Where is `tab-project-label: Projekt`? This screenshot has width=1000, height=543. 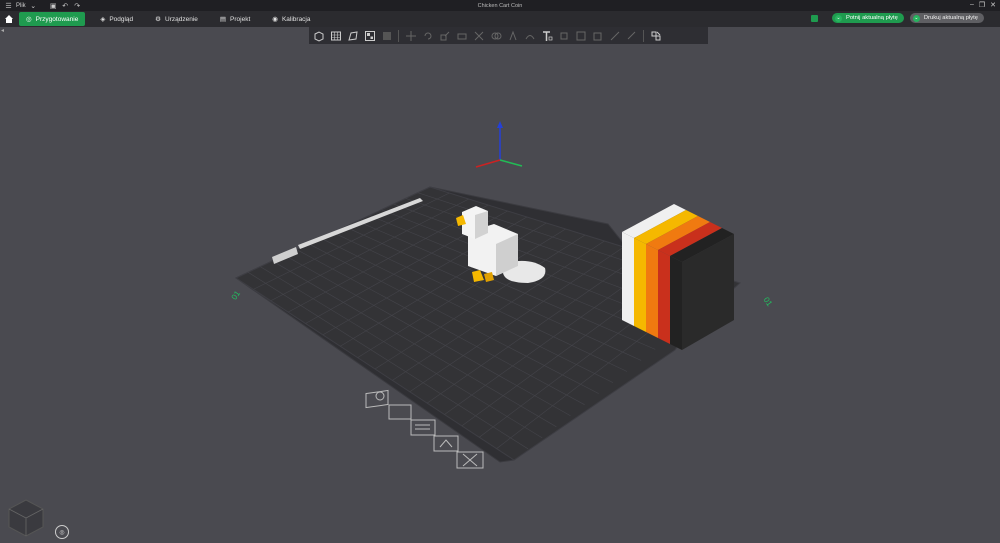 tab-project-label: Projekt is located at coordinates (240, 19).